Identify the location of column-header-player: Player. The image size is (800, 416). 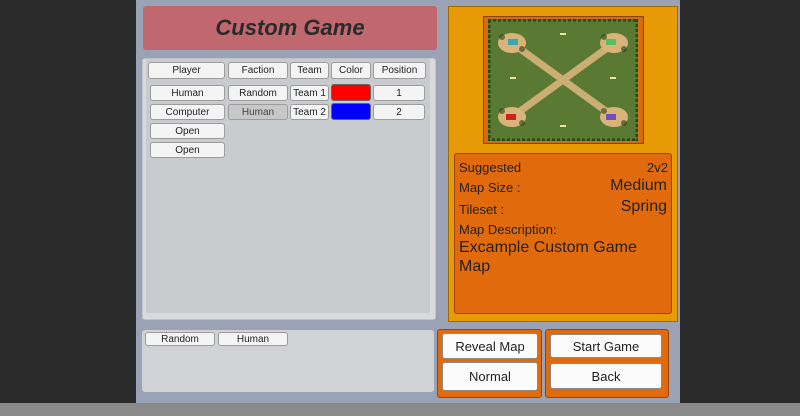
(186, 70).